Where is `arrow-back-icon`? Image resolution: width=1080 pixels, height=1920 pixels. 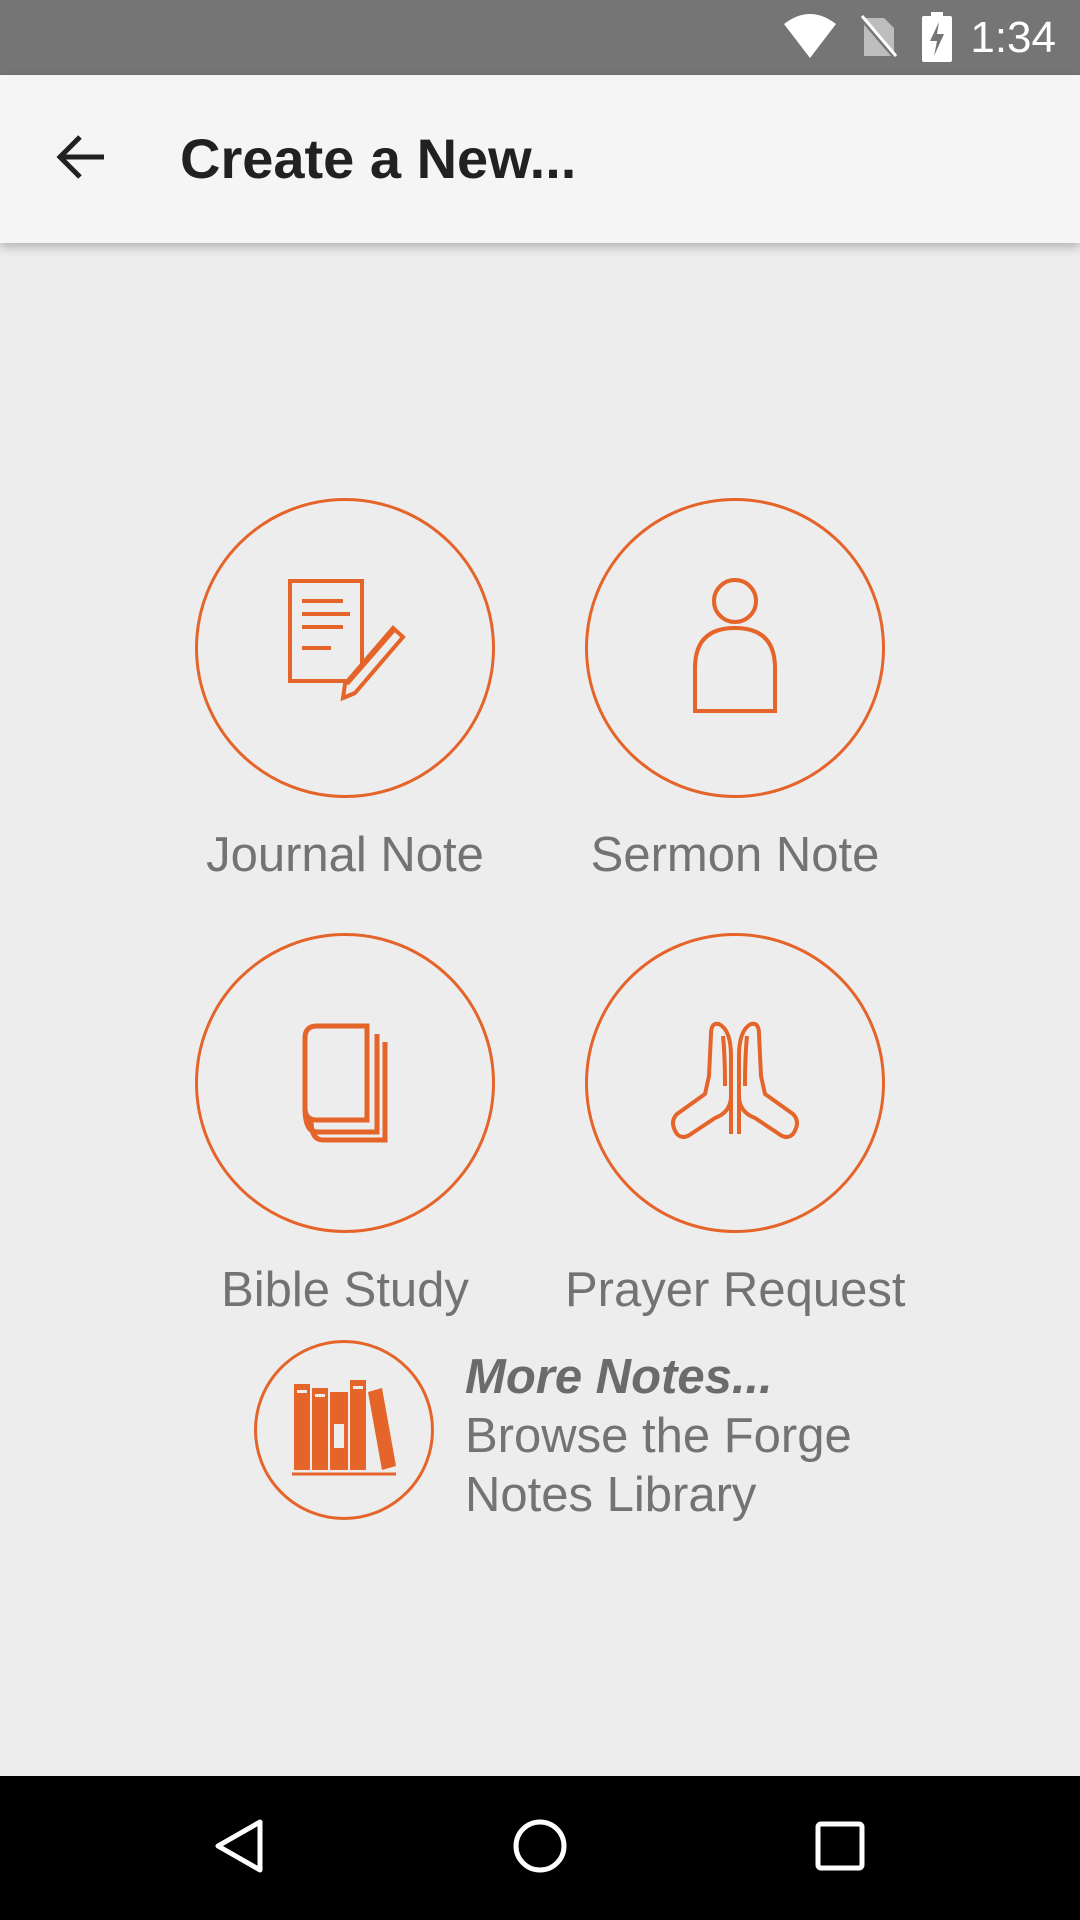
arrow-back-icon is located at coordinates (82, 159).